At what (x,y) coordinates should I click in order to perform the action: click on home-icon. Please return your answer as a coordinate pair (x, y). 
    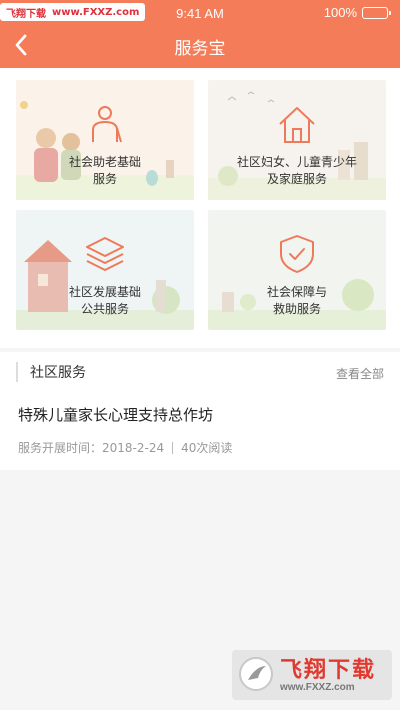
    Looking at the image, I should click on (297, 125).